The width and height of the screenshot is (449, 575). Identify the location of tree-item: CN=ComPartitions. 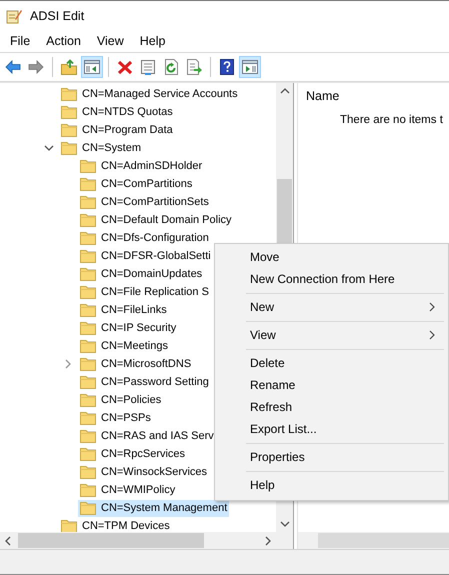
(136, 184).